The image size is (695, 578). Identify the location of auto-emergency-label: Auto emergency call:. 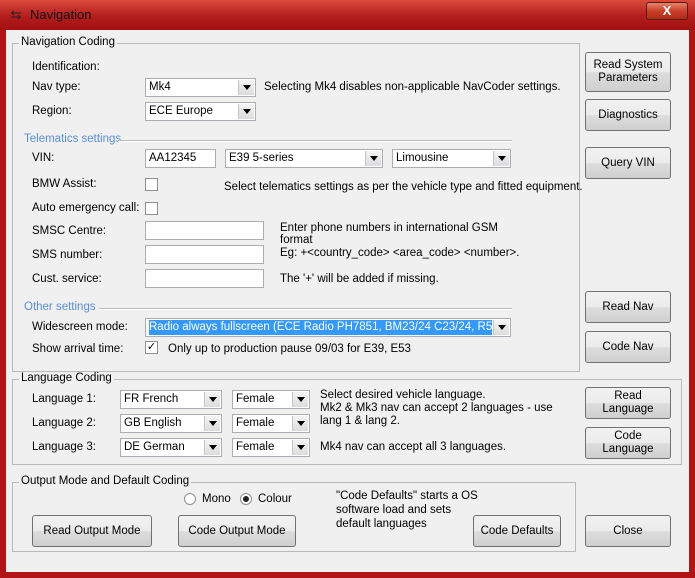
(86, 208).